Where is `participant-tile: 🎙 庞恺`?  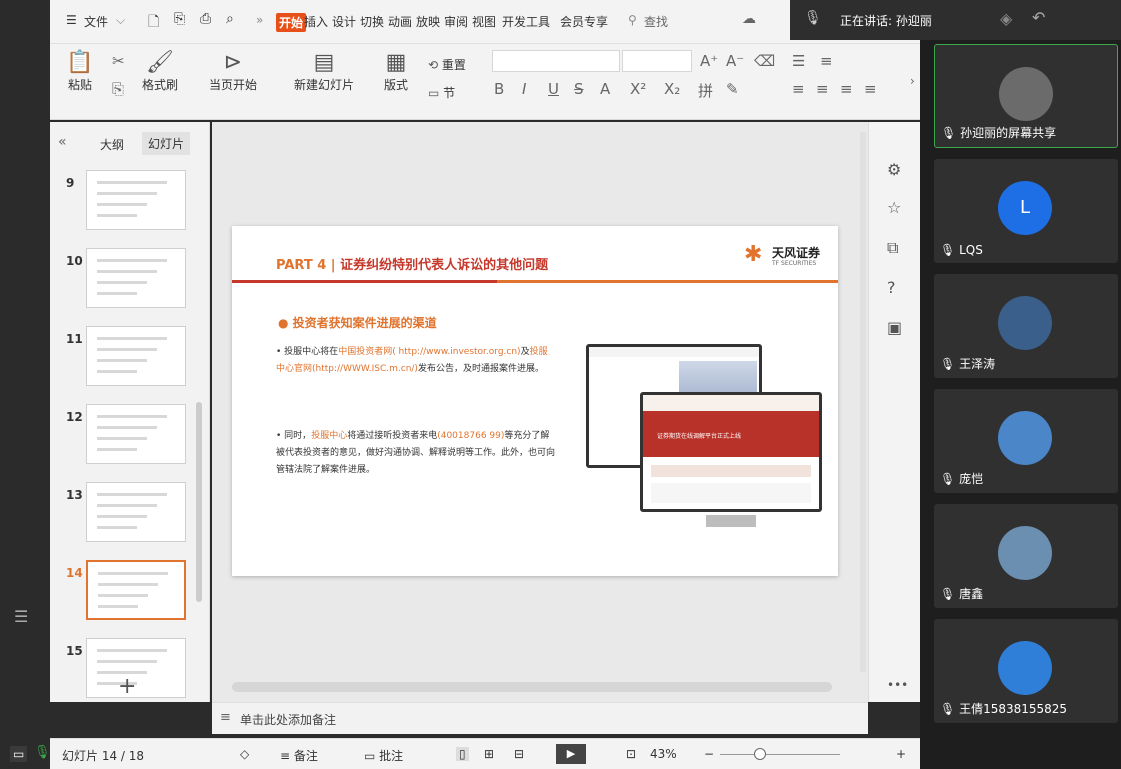 participant-tile: 🎙 庞恺 is located at coordinates (1026, 441).